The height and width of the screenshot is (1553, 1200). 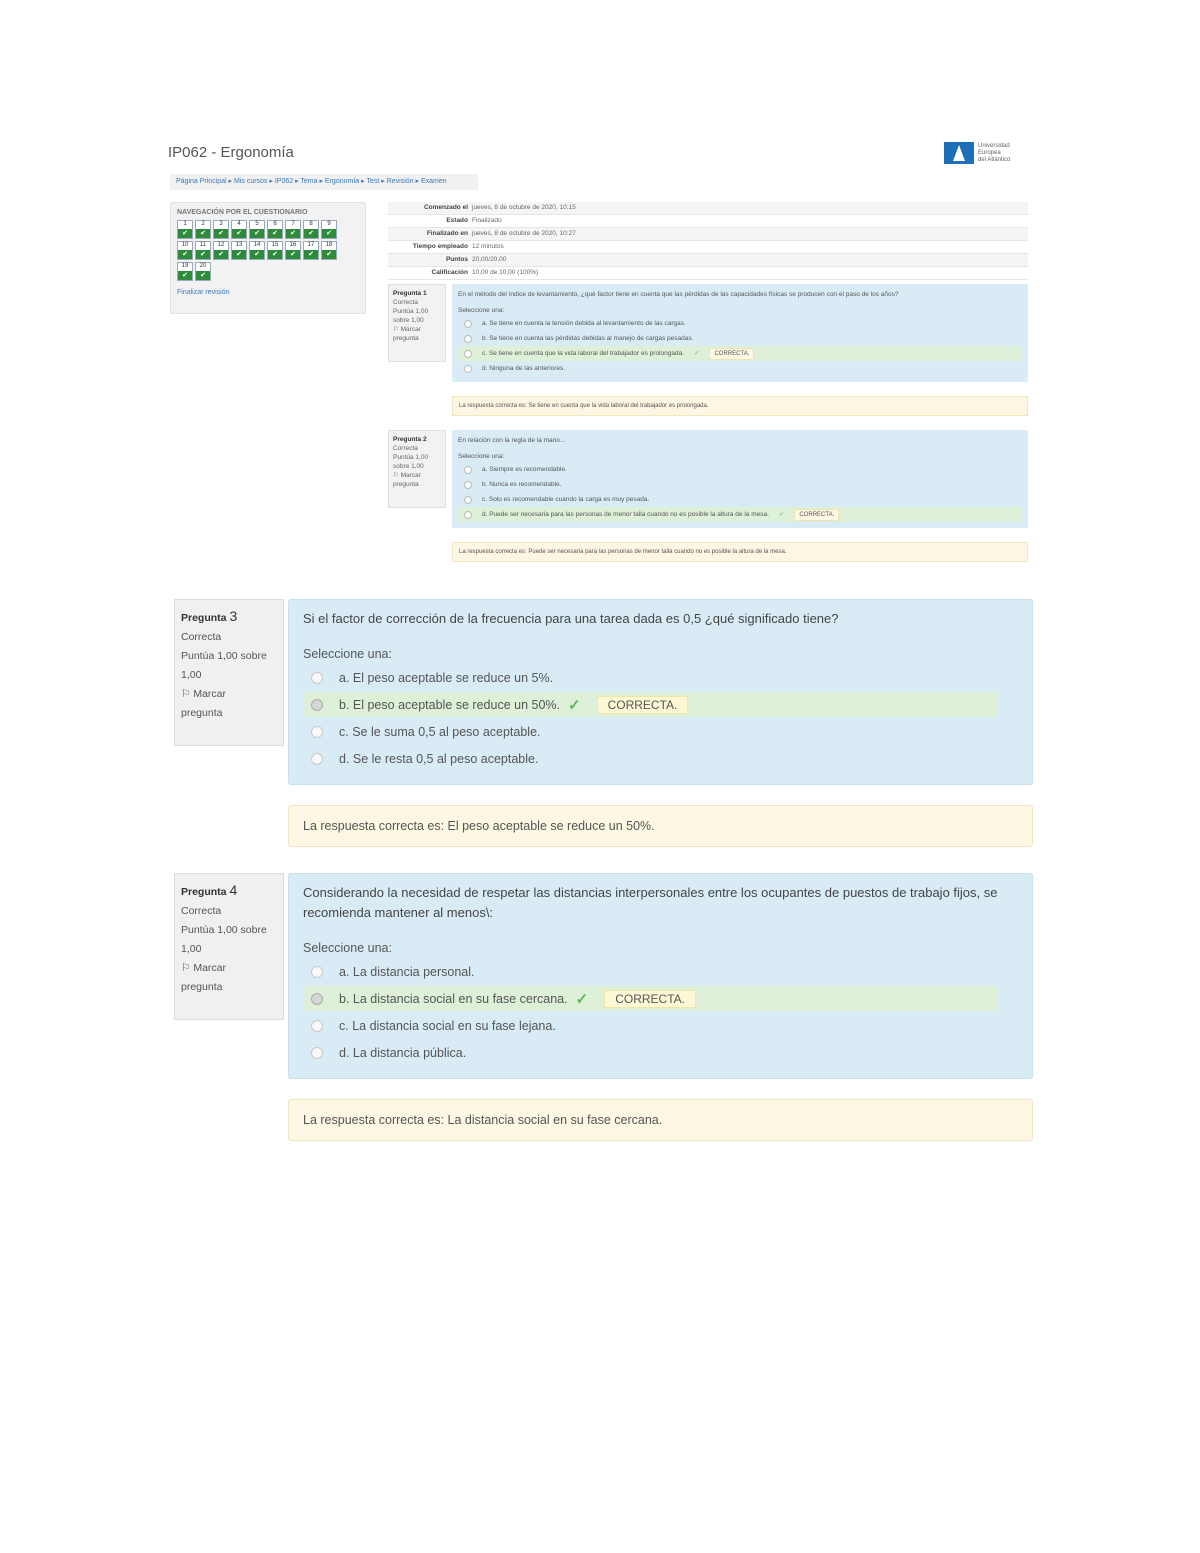 I want to click on answer-option: d. Ninguna de las anteriores., so click(x=740, y=368).